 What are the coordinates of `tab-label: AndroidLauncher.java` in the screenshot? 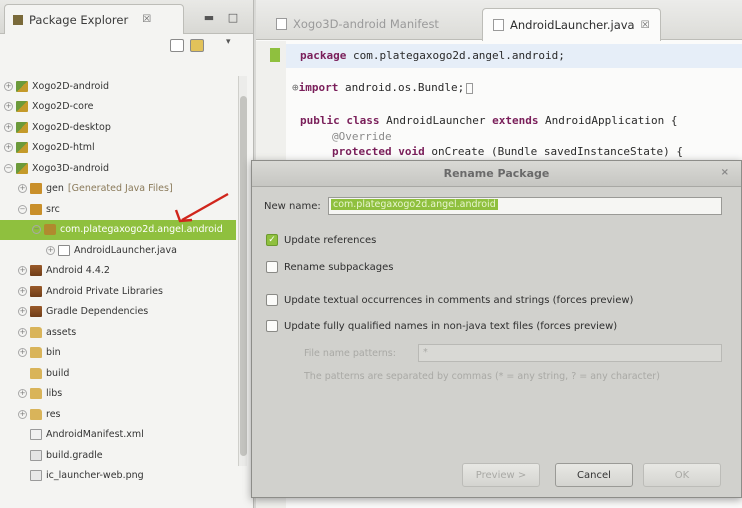 It's located at (572, 25).